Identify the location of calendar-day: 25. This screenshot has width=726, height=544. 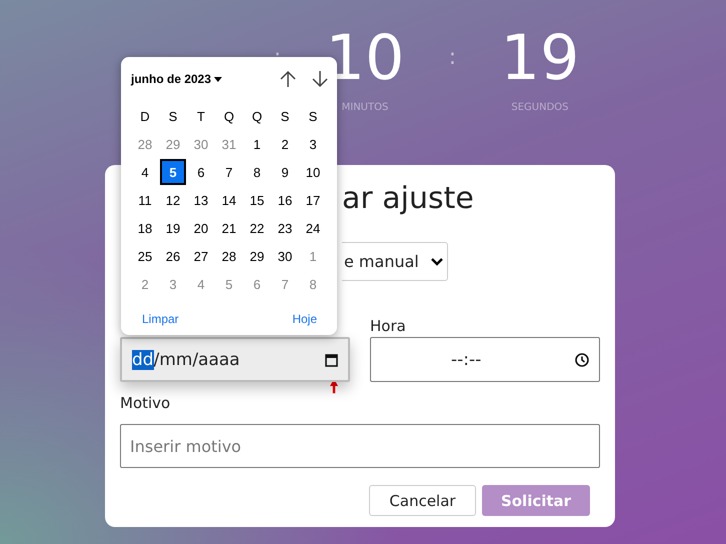
(145, 256).